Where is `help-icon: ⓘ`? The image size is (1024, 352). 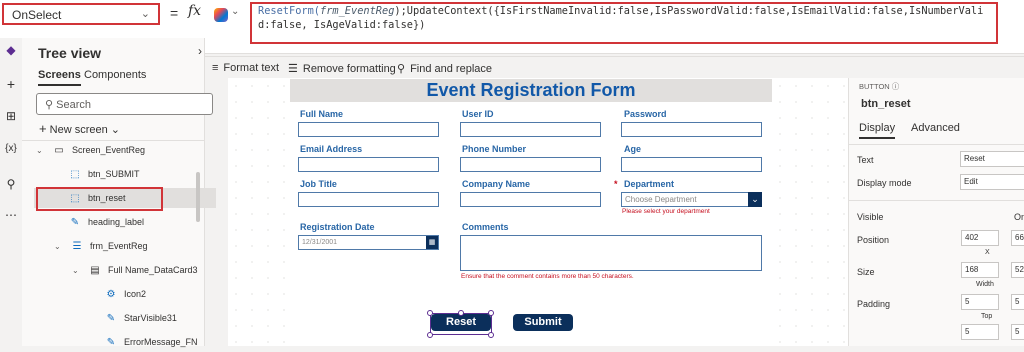 help-icon: ⓘ is located at coordinates (896, 86).